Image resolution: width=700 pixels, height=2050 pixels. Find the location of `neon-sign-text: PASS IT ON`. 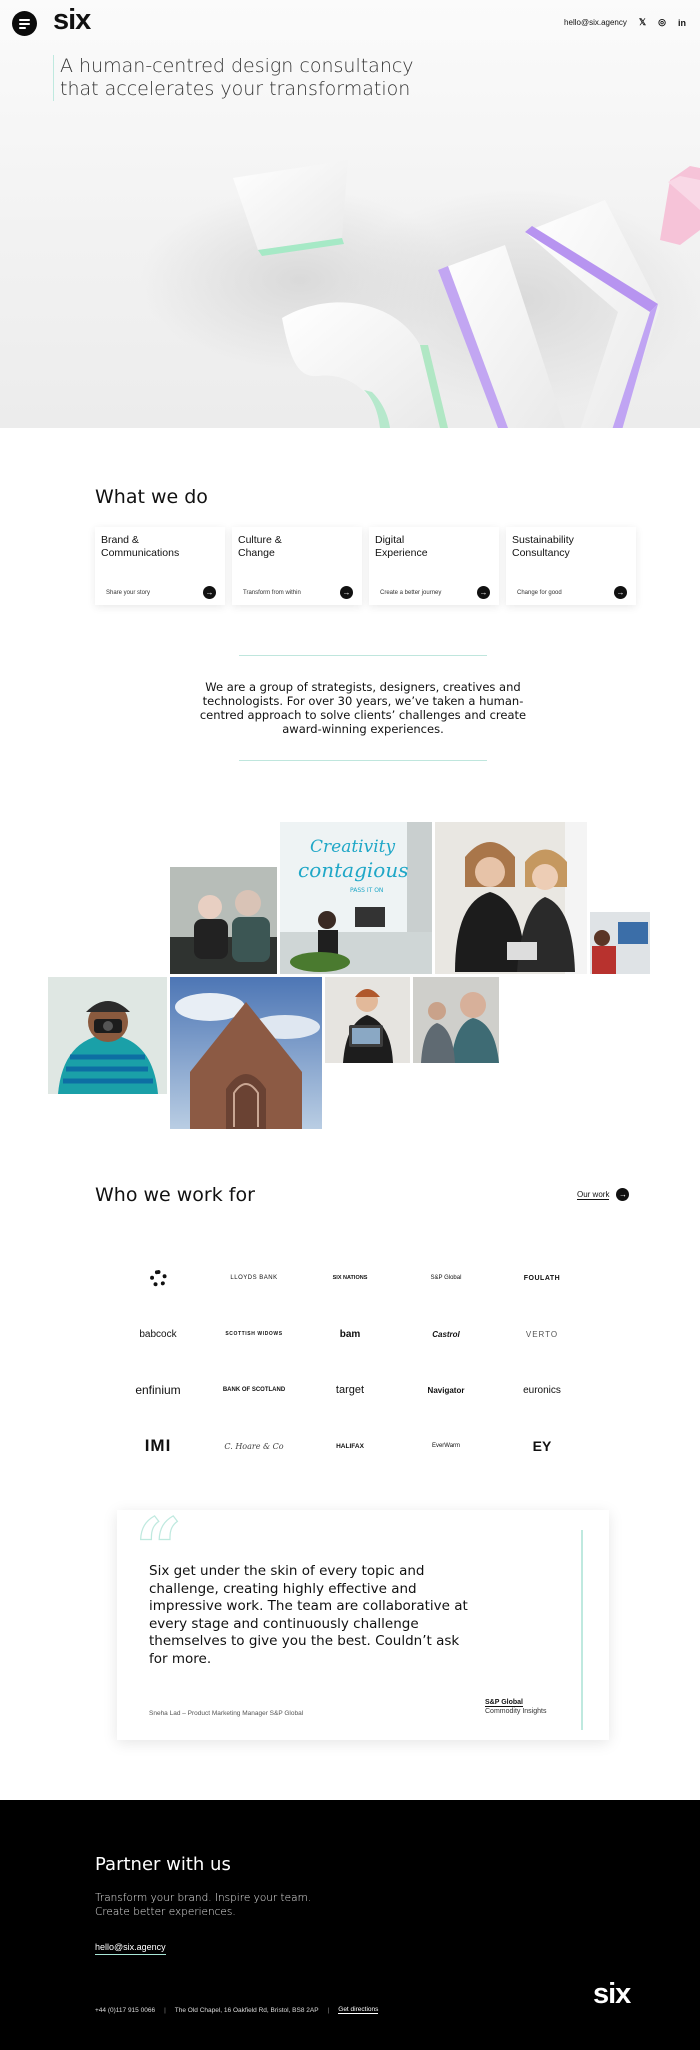

neon-sign-text: PASS IT ON is located at coordinates (366, 890).